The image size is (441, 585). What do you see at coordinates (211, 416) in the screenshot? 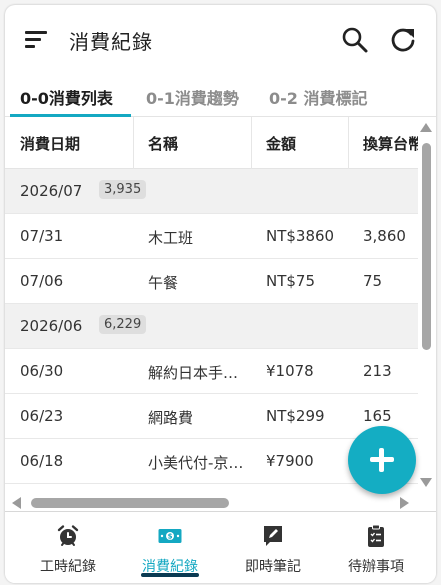
I see `table-row: 06/23 網路費 NT$299 165` at bounding box center [211, 416].